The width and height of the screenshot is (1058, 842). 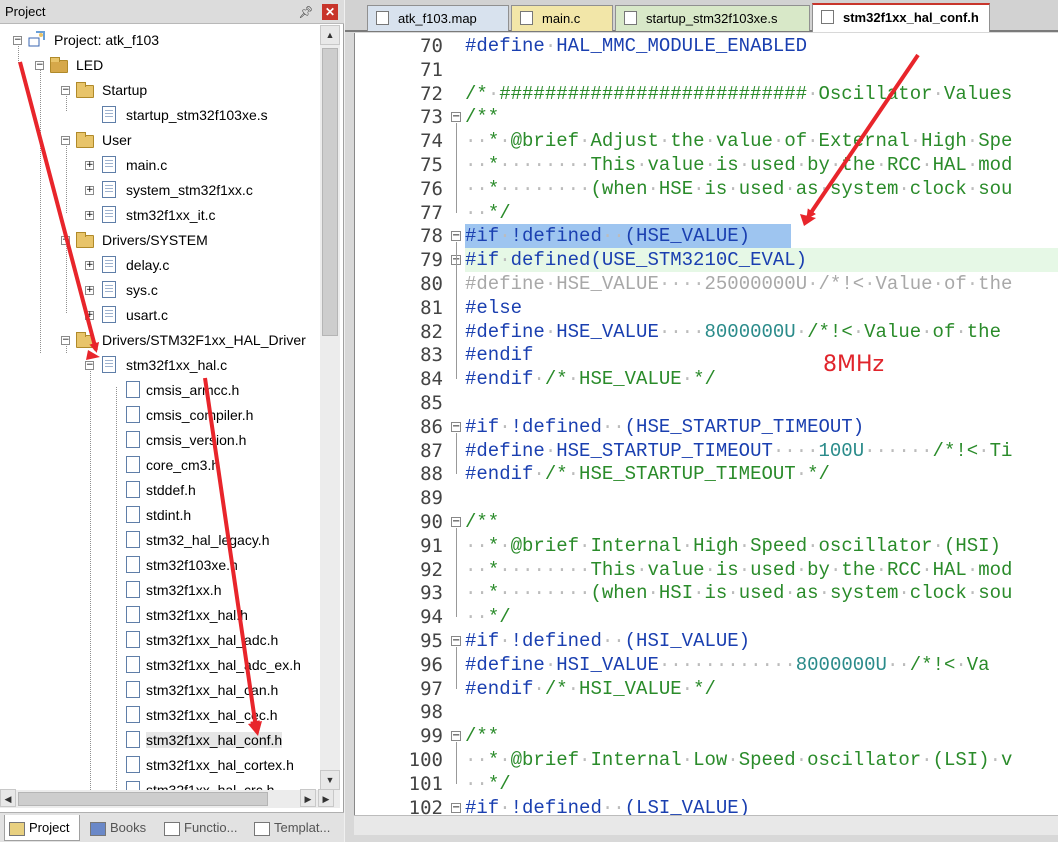 What do you see at coordinates (761, 46) in the screenshot?
I see `code-line: #define·HAL_MMC_MODULE_ENABLED` at bounding box center [761, 46].